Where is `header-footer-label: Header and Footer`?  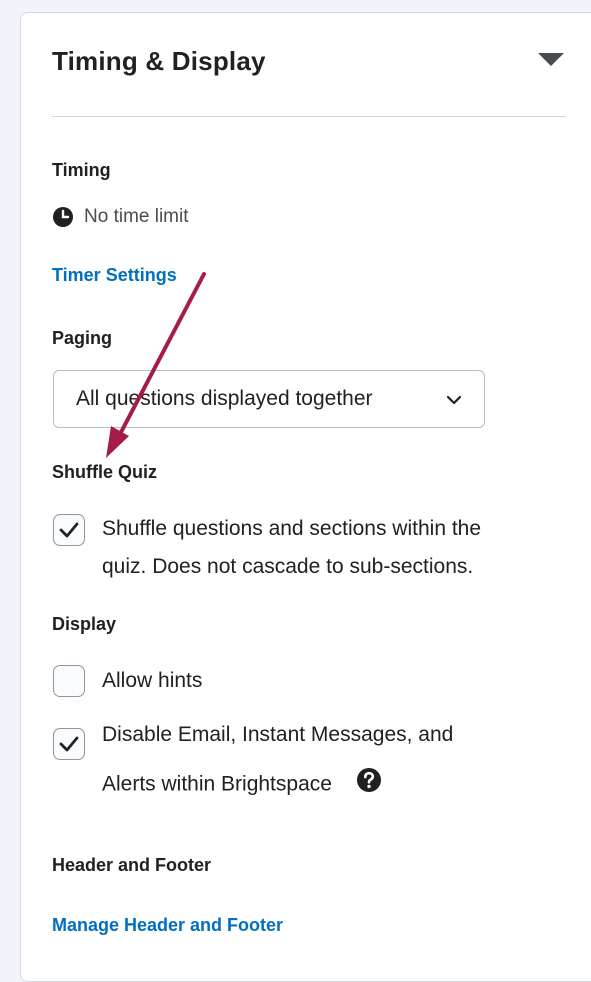
header-footer-label: Header and Footer is located at coordinates (132, 865).